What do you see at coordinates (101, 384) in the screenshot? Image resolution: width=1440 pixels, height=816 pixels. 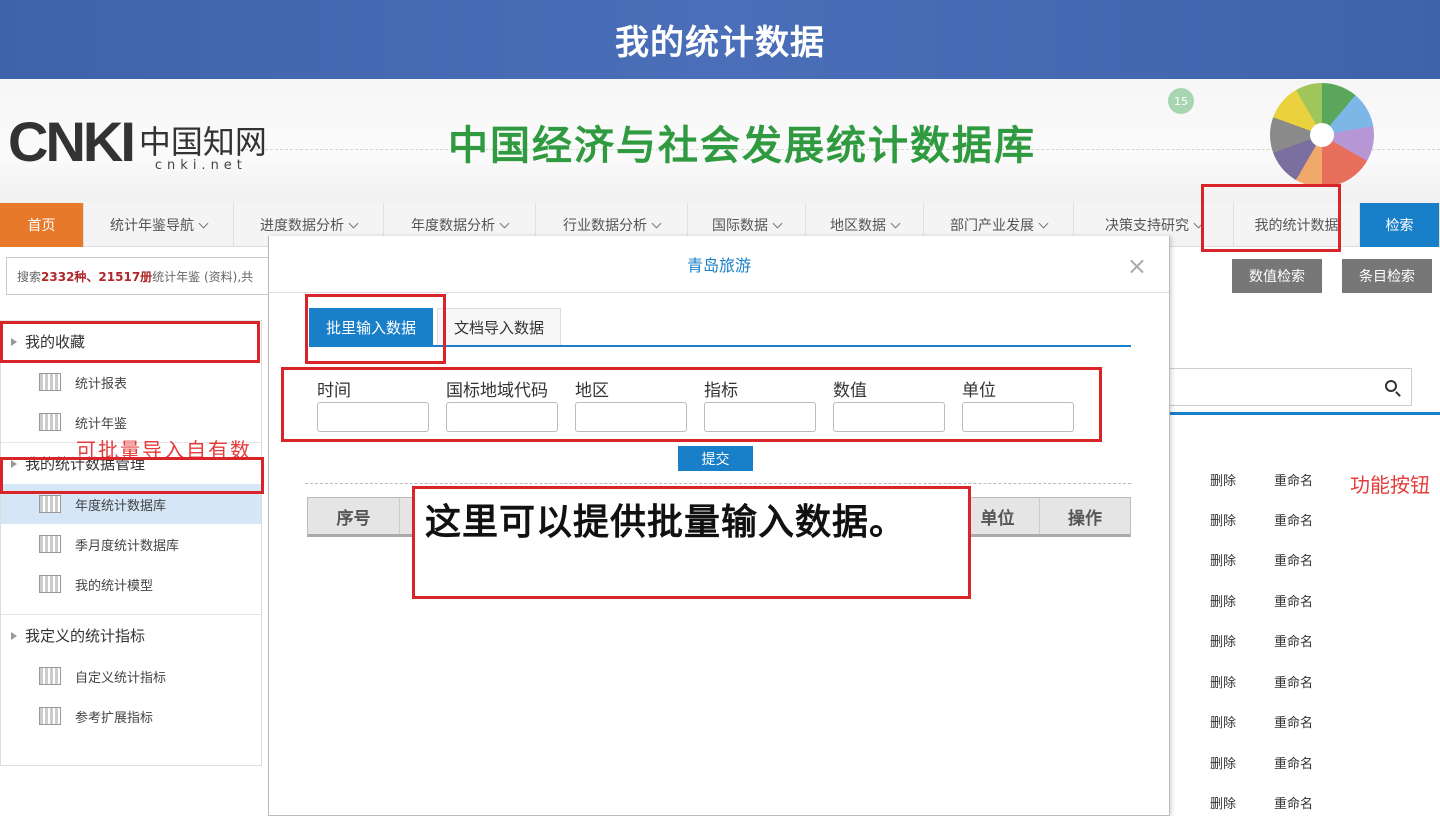 I see `sidebar-item-label: 统计报表` at bounding box center [101, 384].